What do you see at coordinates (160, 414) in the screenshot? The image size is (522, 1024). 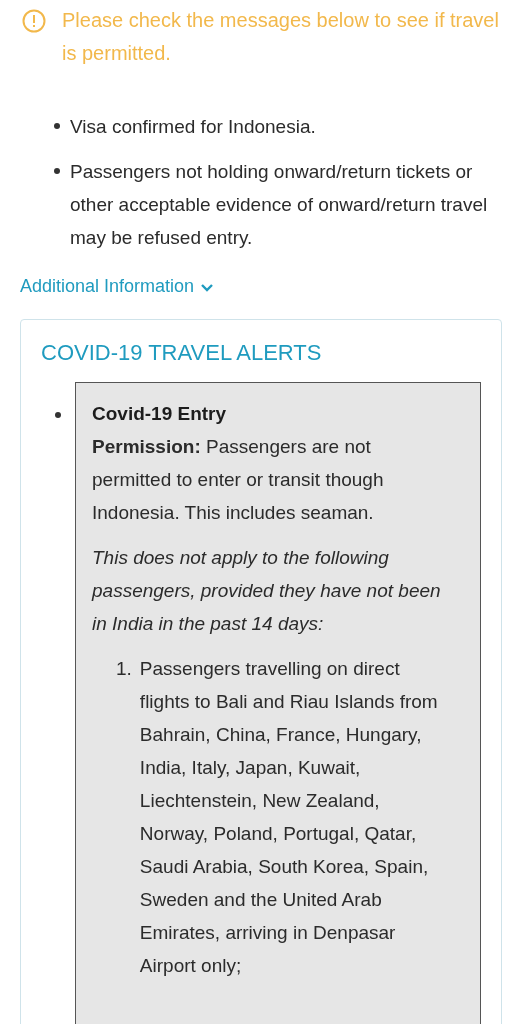 I see `alert-heading: Covid-19 Entry` at bounding box center [160, 414].